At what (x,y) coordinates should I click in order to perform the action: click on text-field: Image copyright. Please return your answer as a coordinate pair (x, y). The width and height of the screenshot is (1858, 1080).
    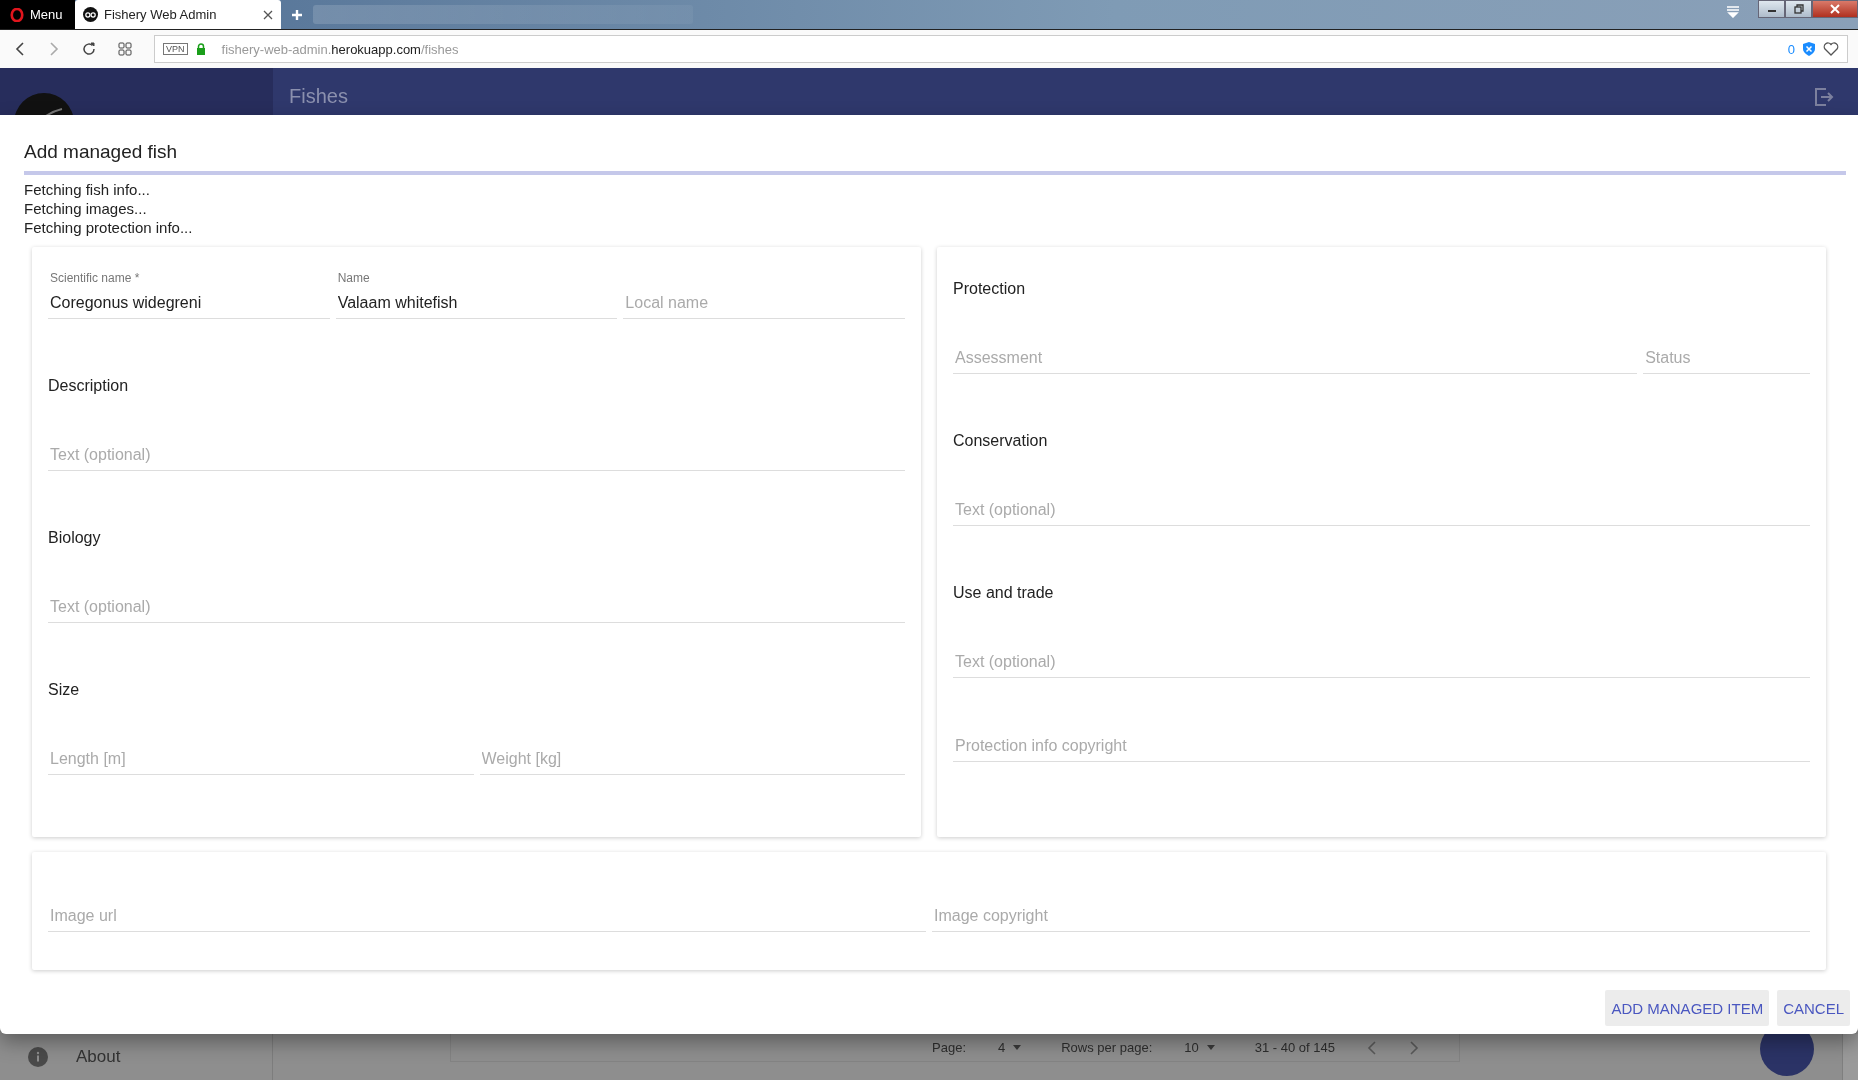
    Looking at the image, I should click on (1371, 919).